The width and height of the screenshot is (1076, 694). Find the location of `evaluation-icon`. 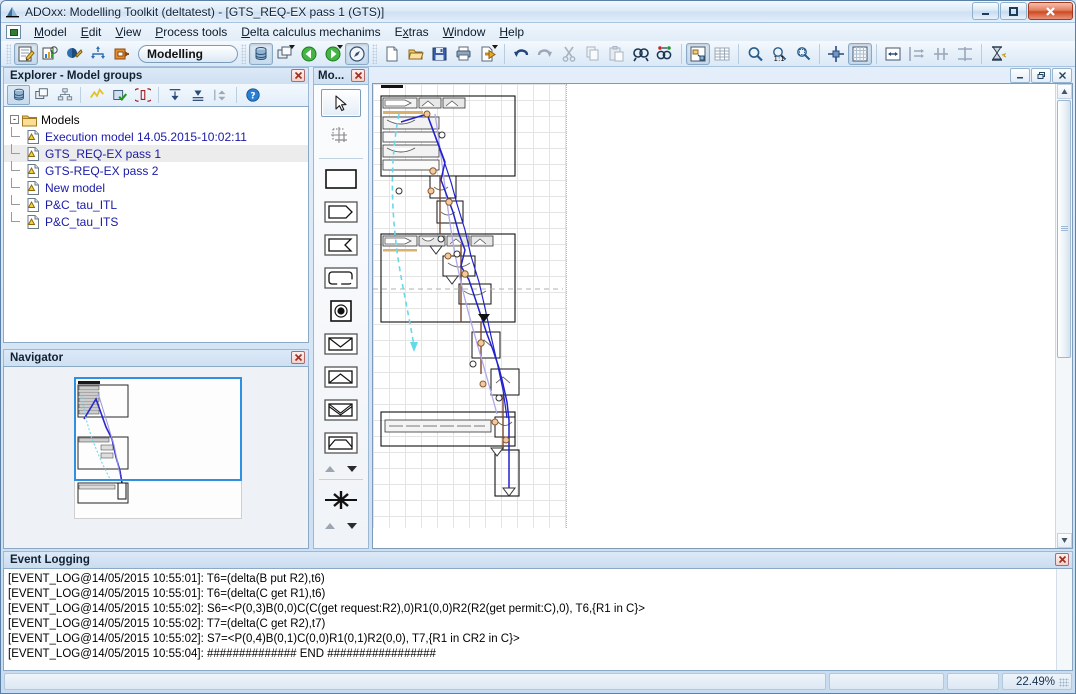

evaluation-icon is located at coordinates (98, 54).